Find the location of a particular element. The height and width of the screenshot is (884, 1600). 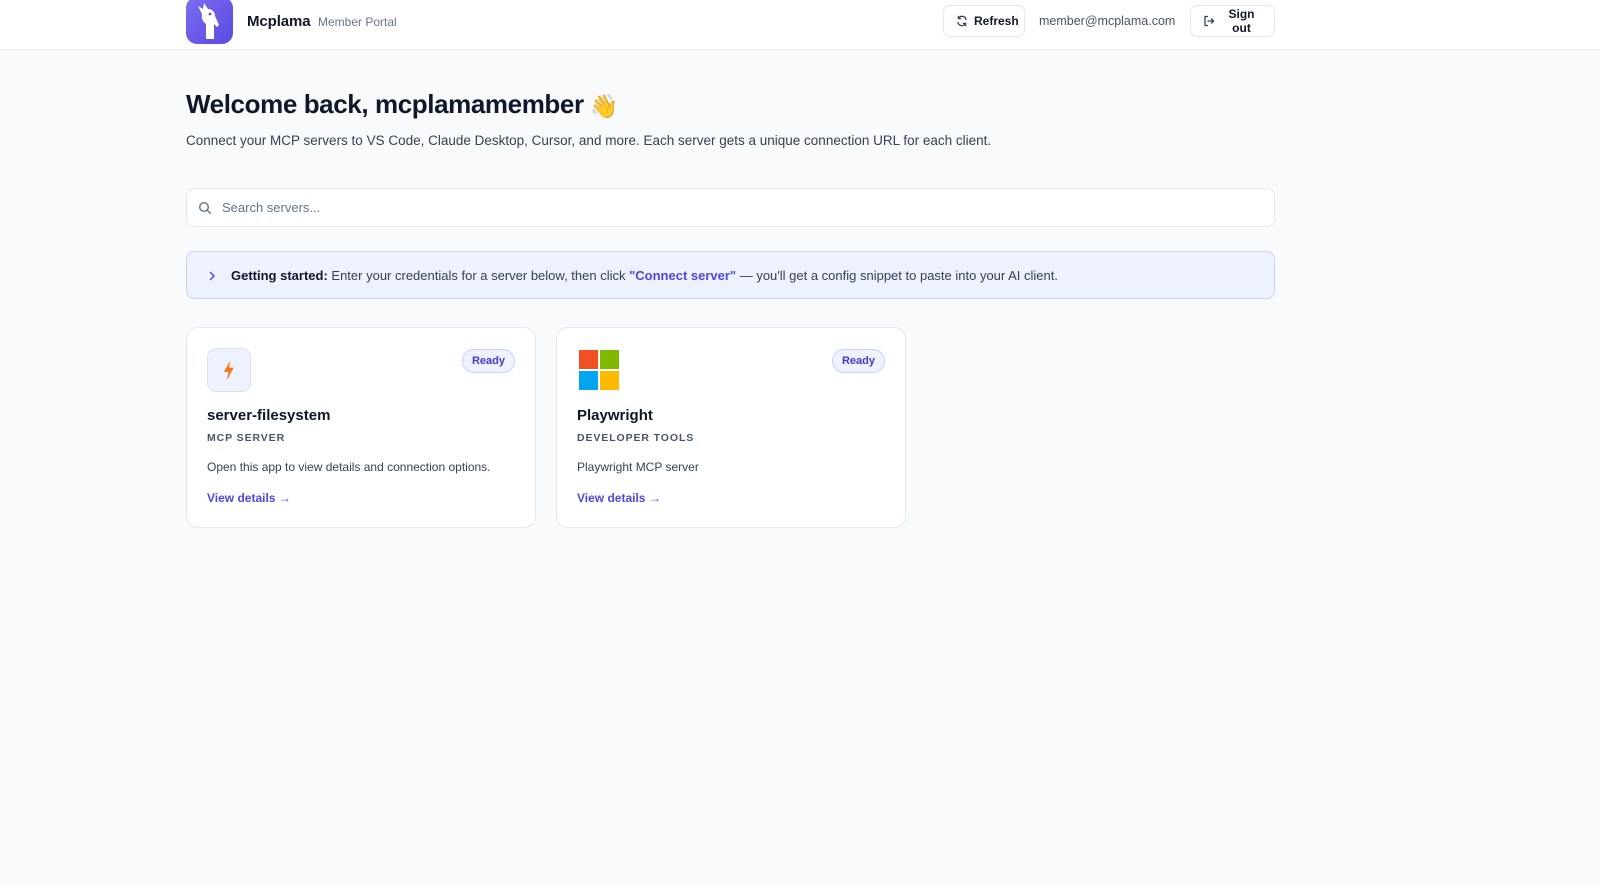

page-title: Welcome back, mcplamamember 👋 is located at coordinates (402, 104).